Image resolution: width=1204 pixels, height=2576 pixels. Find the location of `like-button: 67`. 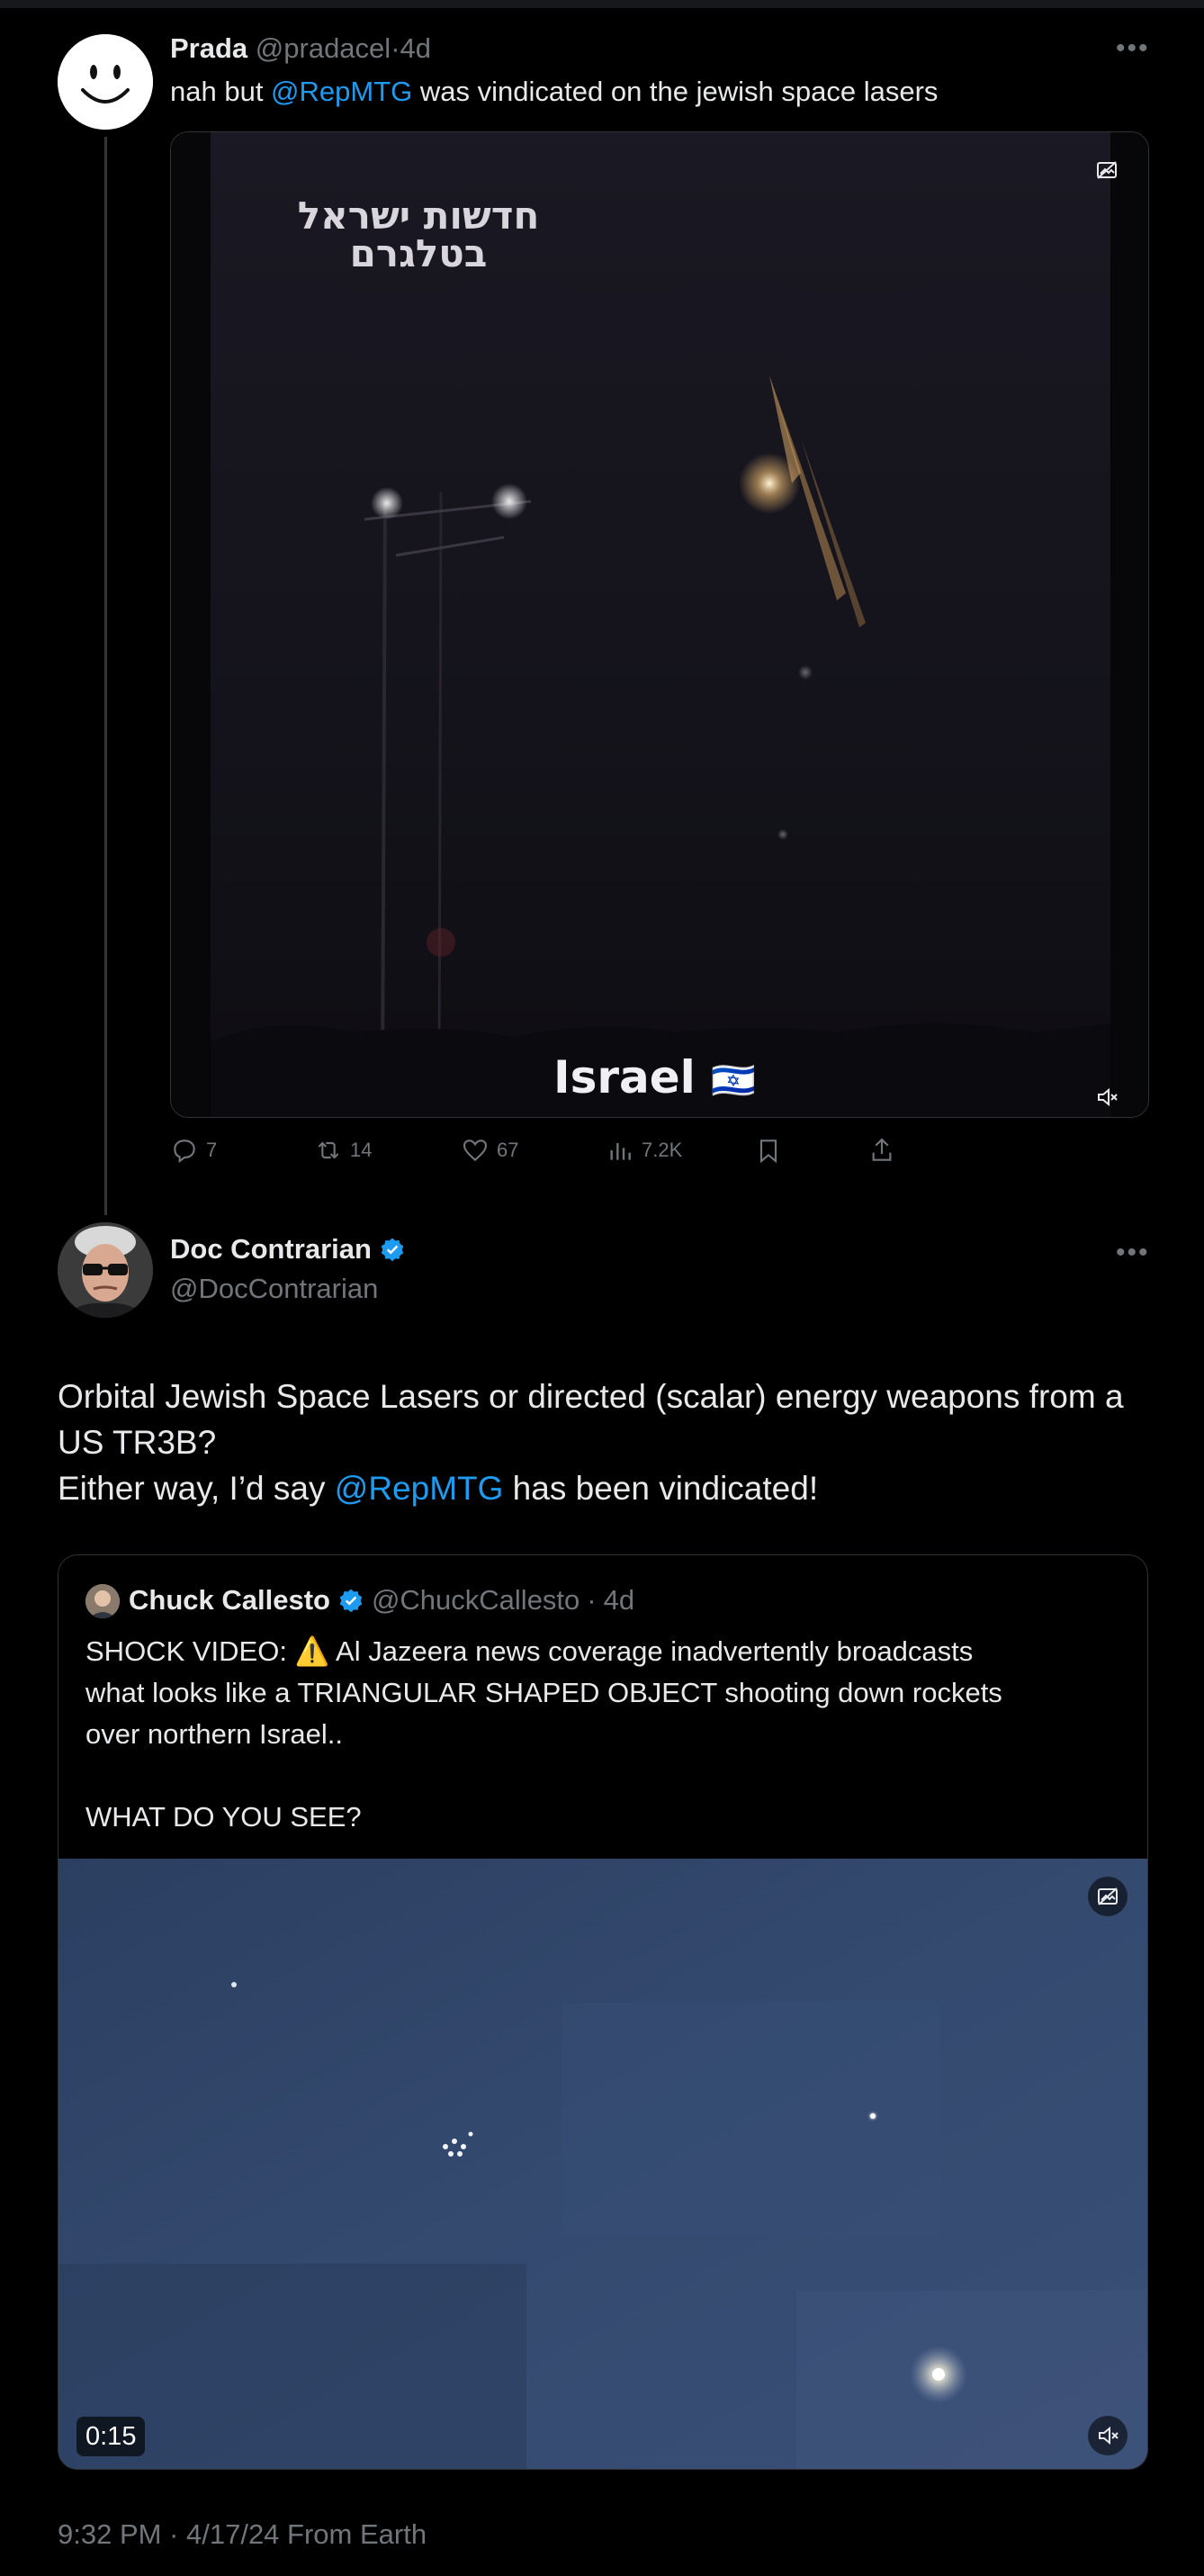

like-button: 67 is located at coordinates (489, 1150).